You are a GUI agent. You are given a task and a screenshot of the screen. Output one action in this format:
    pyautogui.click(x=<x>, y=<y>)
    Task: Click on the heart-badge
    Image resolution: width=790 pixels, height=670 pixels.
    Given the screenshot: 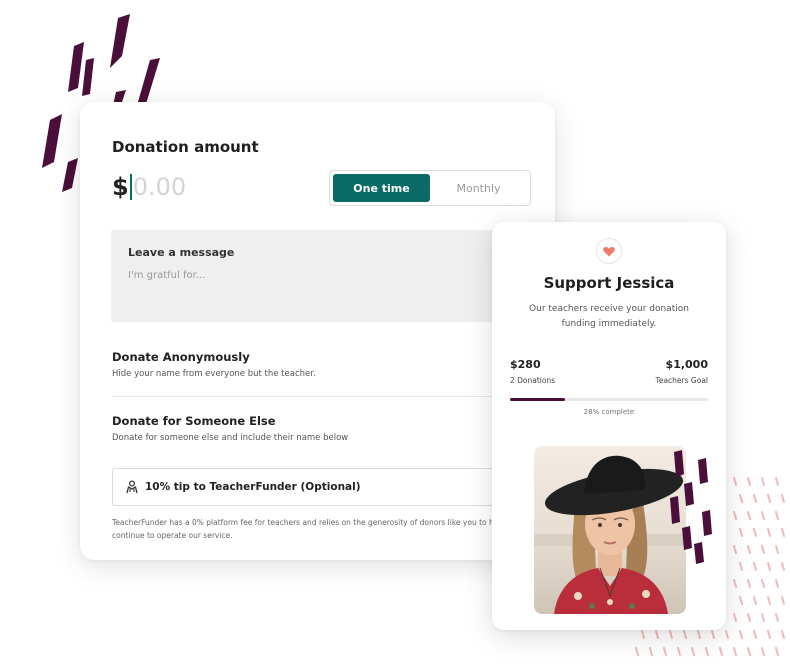 What is the action you would take?
    pyautogui.click(x=609, y=251)
    